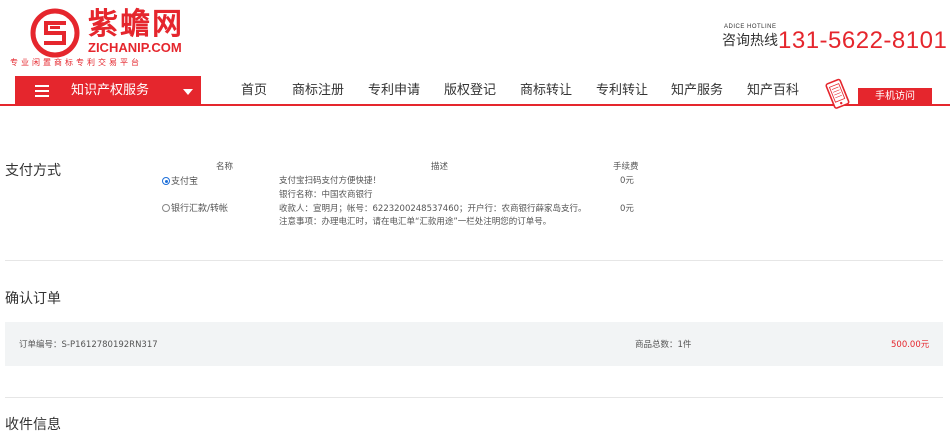 The image size is (950, 434). I want to click on hotline-label-en: ADICE HOTLINE, so click(750, 27).